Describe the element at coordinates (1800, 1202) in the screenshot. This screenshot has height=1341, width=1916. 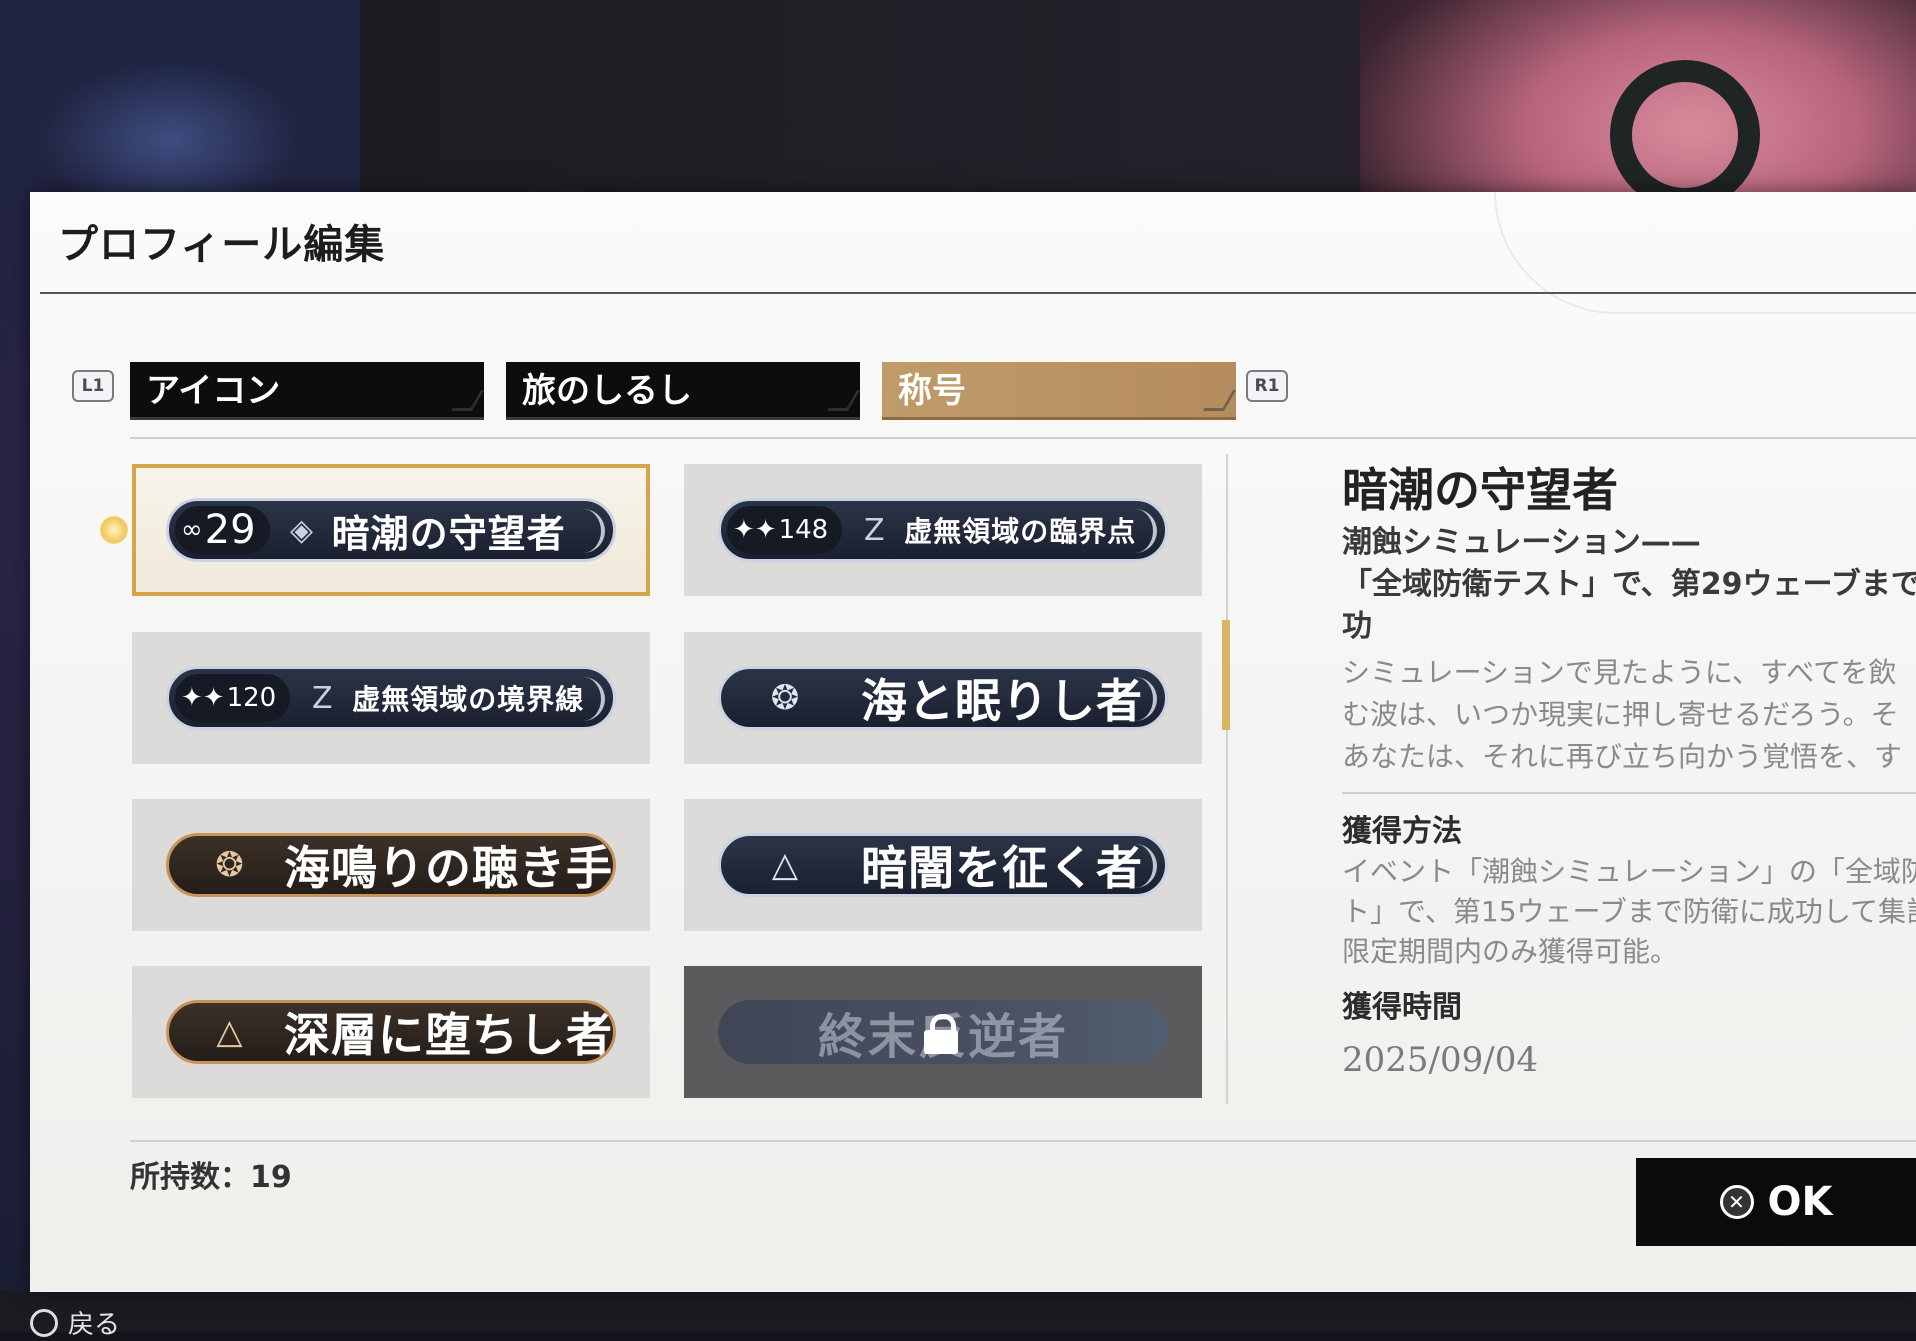
I see `ok-label: OK` at that location.